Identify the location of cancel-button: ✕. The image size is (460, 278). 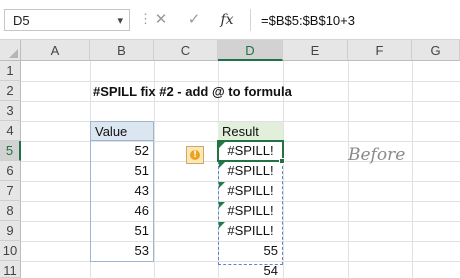
(161, 20).